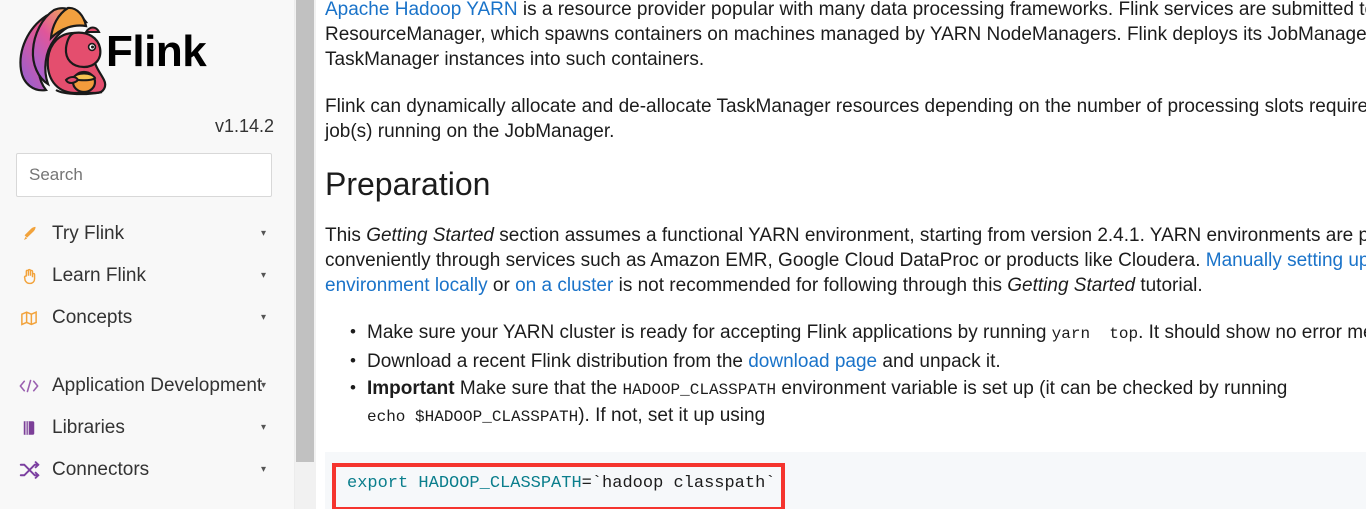 This screenshot has width=1366, height=509. I want to click on code-token-value: =`hadoop classpath`, so click(678, 483).